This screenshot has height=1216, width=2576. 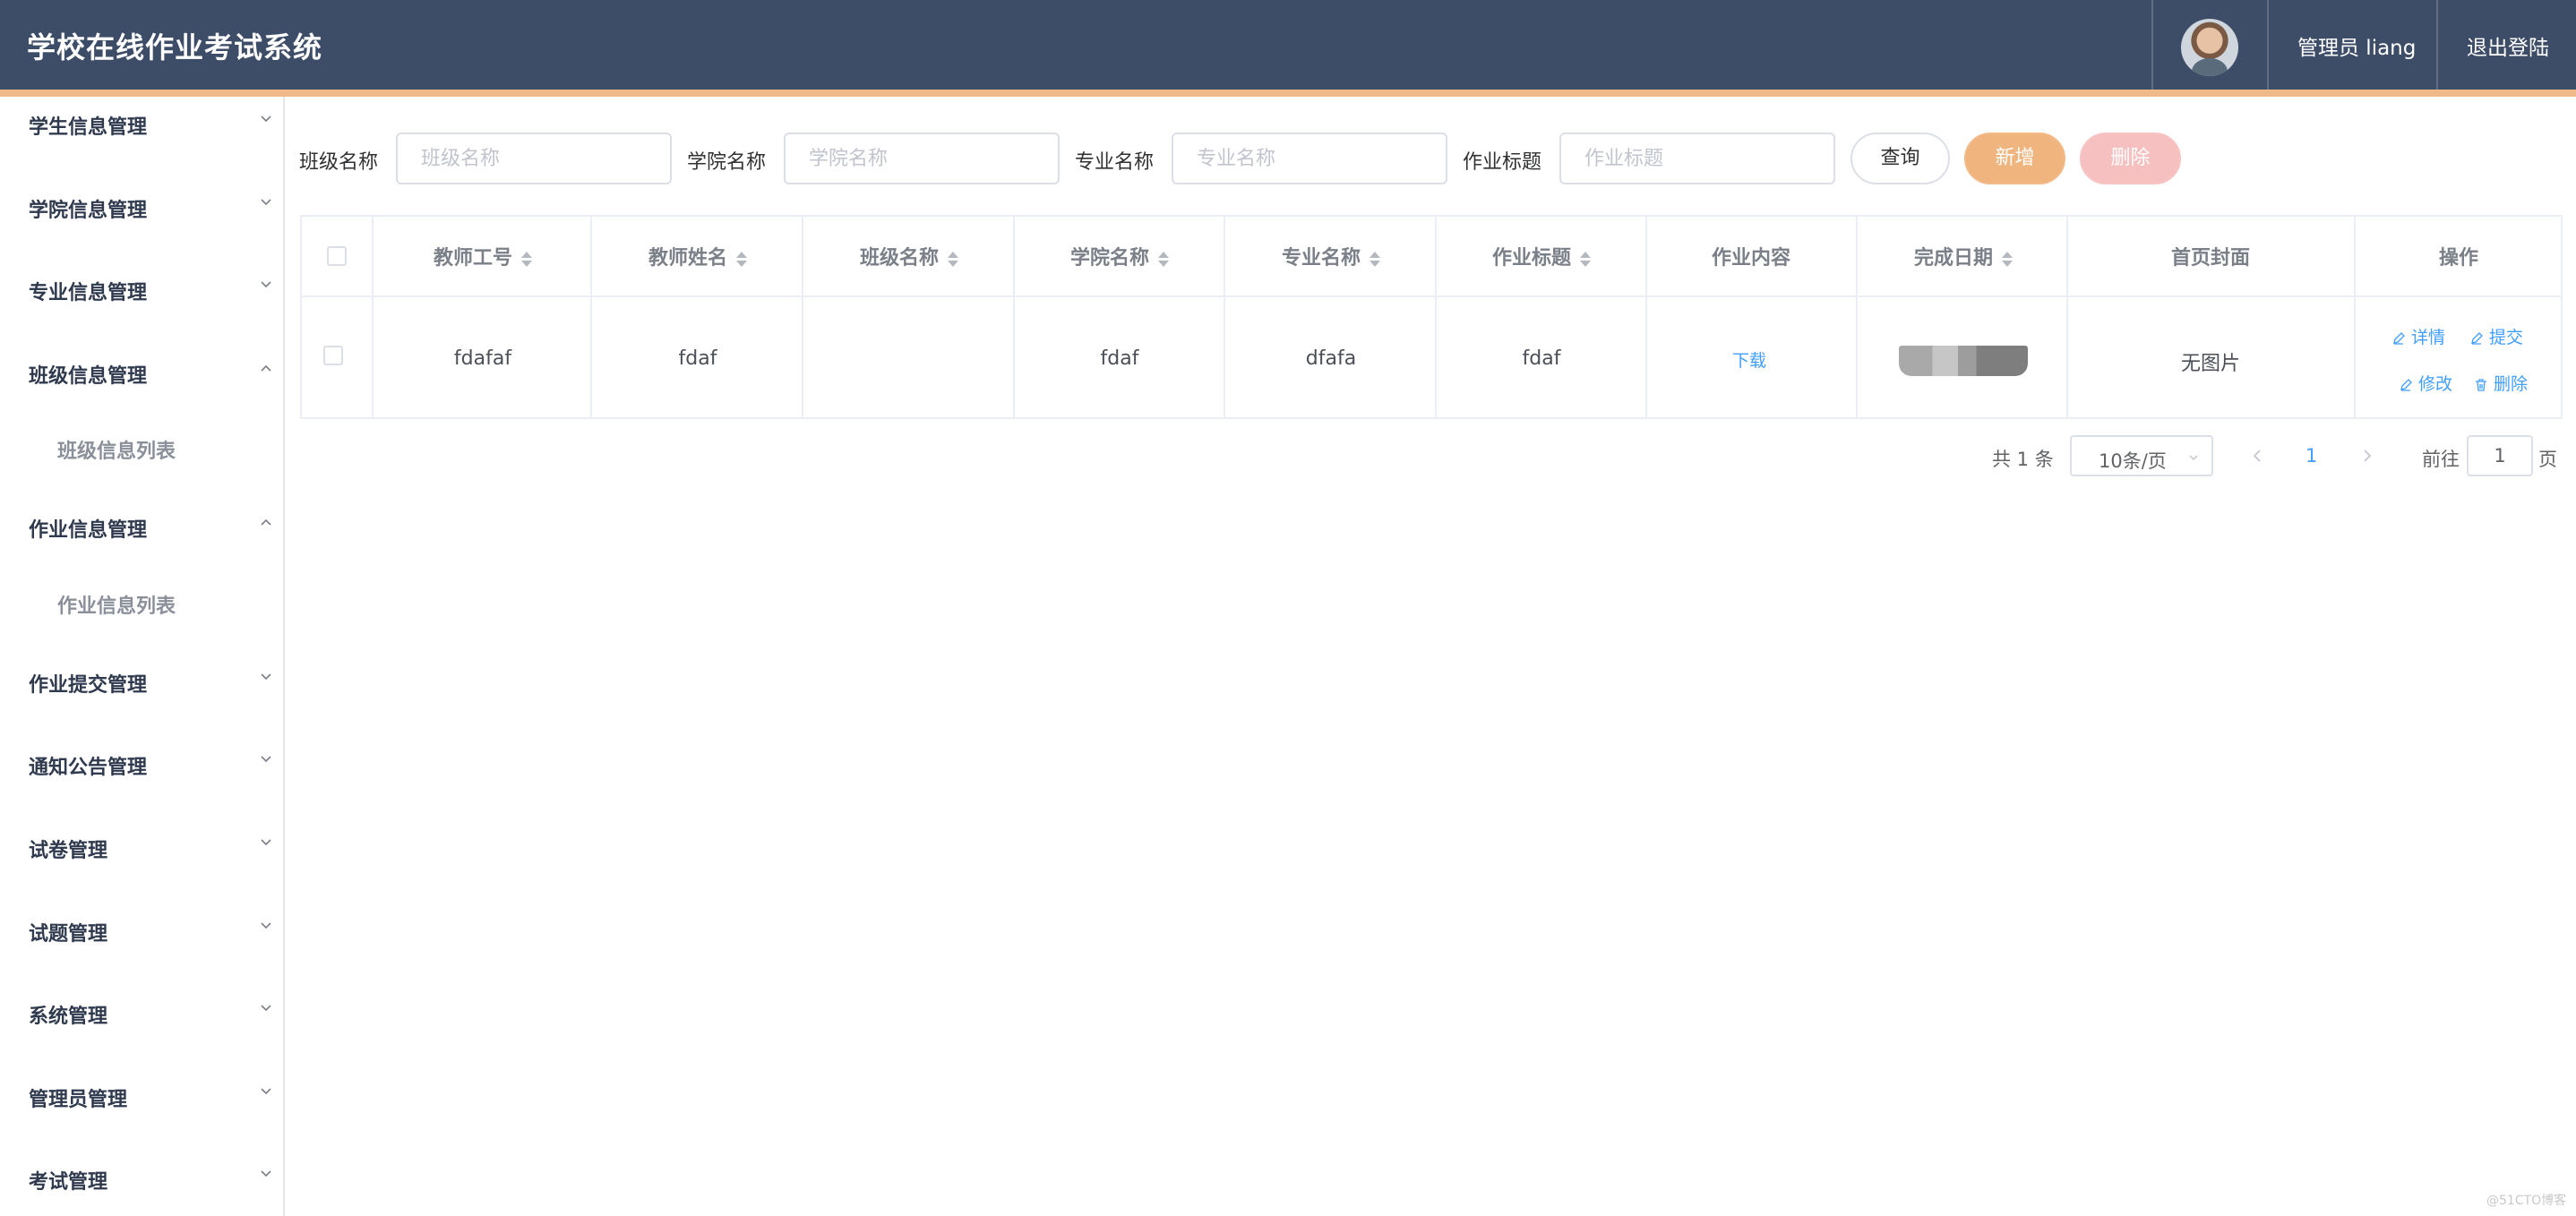 What do you see at coordinates (1542, 256) in the screenshot?
I see `column-header-homework-title: 作业标题` at bounding box center [1542, 256].